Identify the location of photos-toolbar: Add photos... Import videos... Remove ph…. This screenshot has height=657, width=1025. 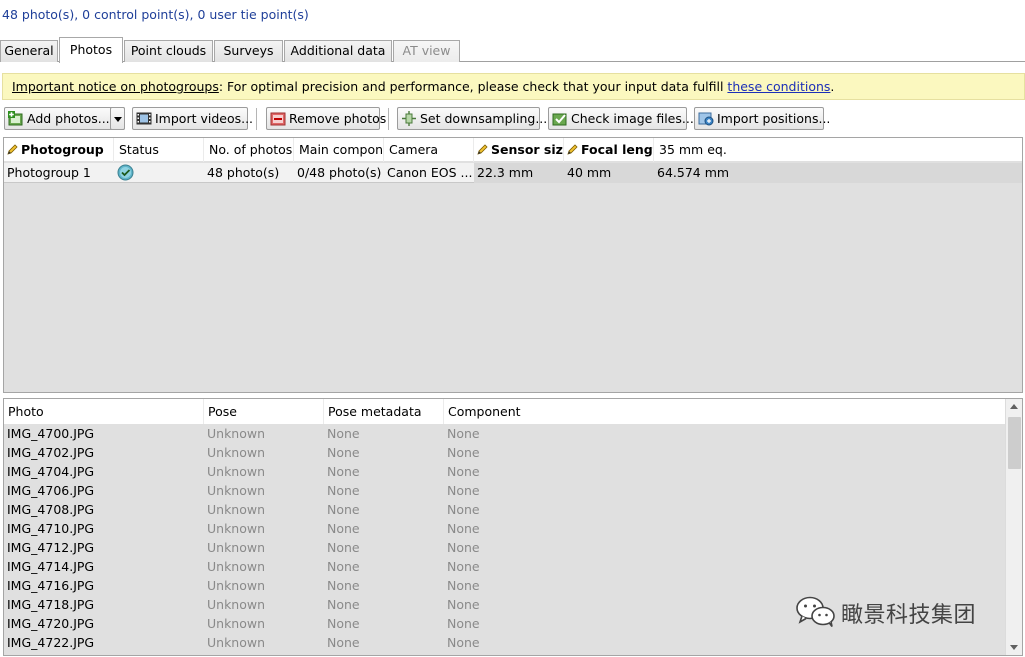
(512, 119).